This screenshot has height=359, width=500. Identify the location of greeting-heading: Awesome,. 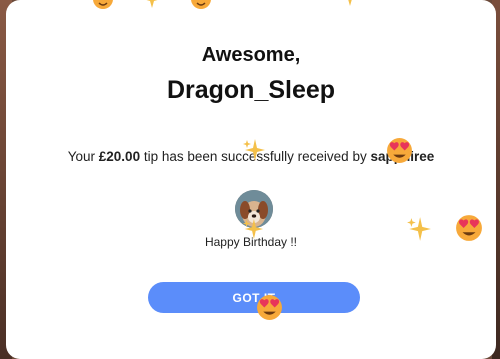
(251, 55).